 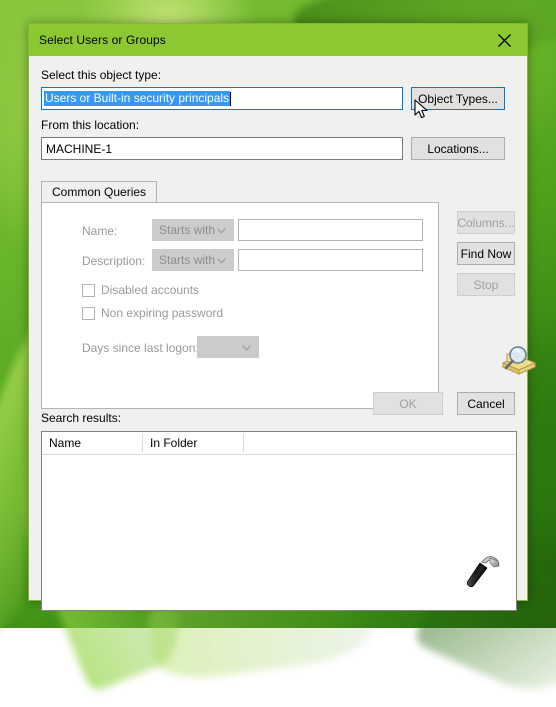 What do you see at coordinates (92, 443) in the screenshot?
I see `column-header-name: Name` at bounding box center [92, 443].